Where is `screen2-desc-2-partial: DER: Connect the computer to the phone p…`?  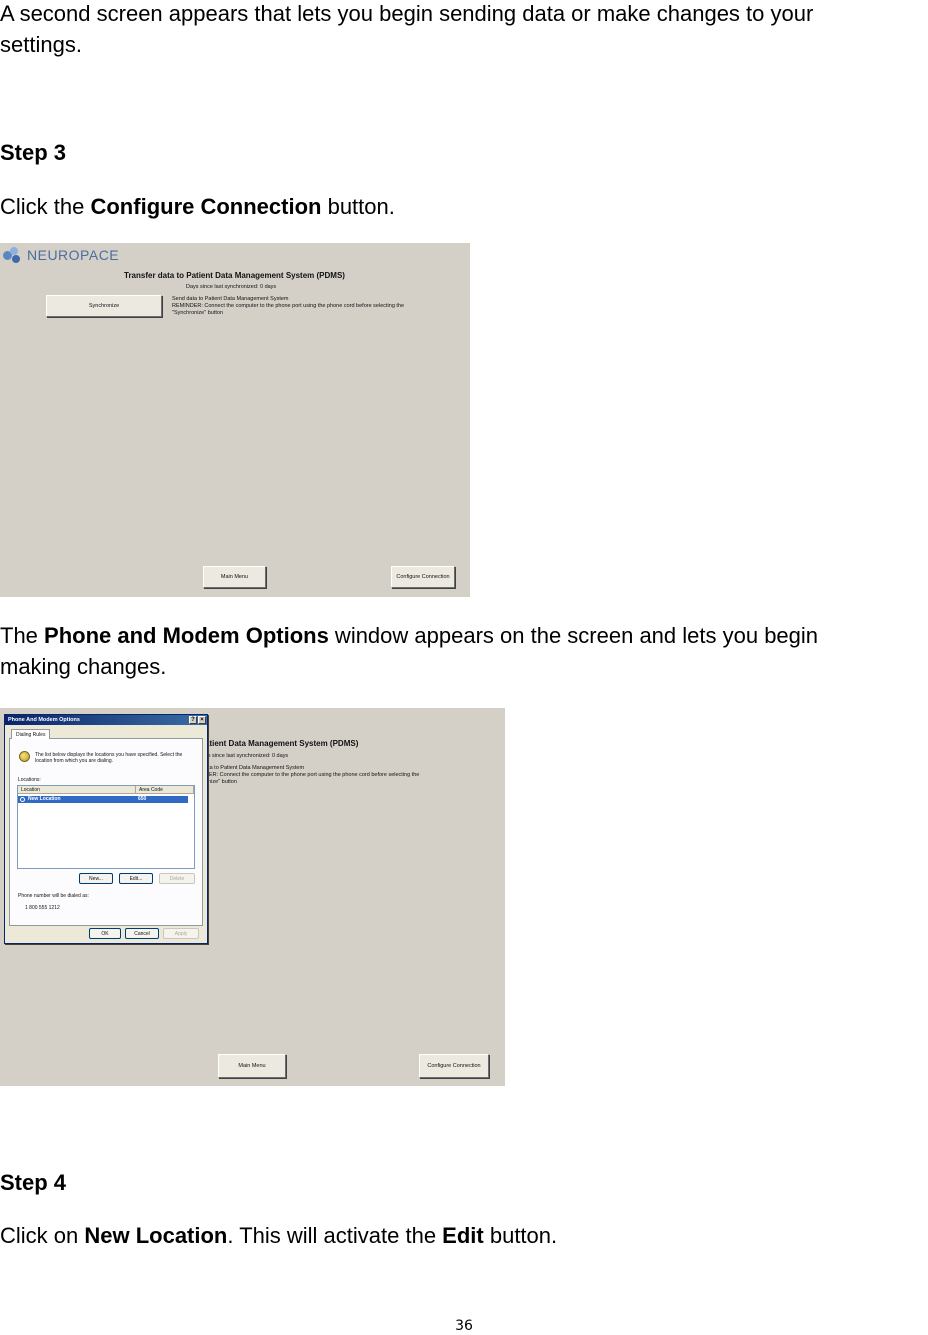 screen2-desc-2-partial: DER: Connect the computer to the phone p… is located at coordinates (312, 775).